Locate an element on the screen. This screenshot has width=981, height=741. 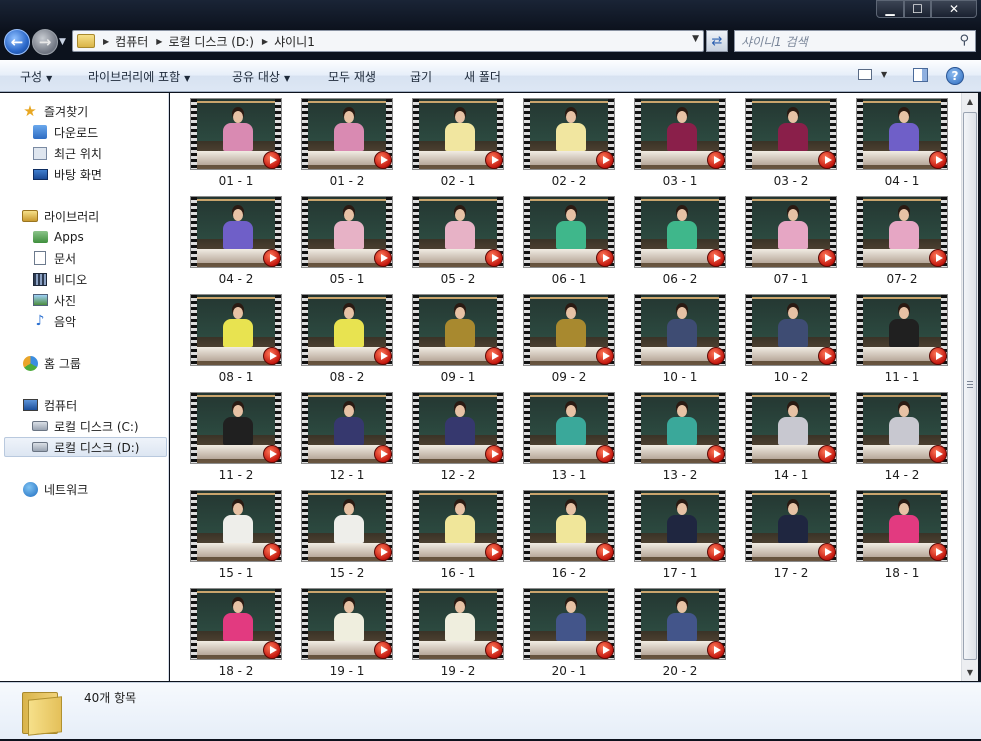
nav-item-documents: 문서 is located at coordinates (54, 258).